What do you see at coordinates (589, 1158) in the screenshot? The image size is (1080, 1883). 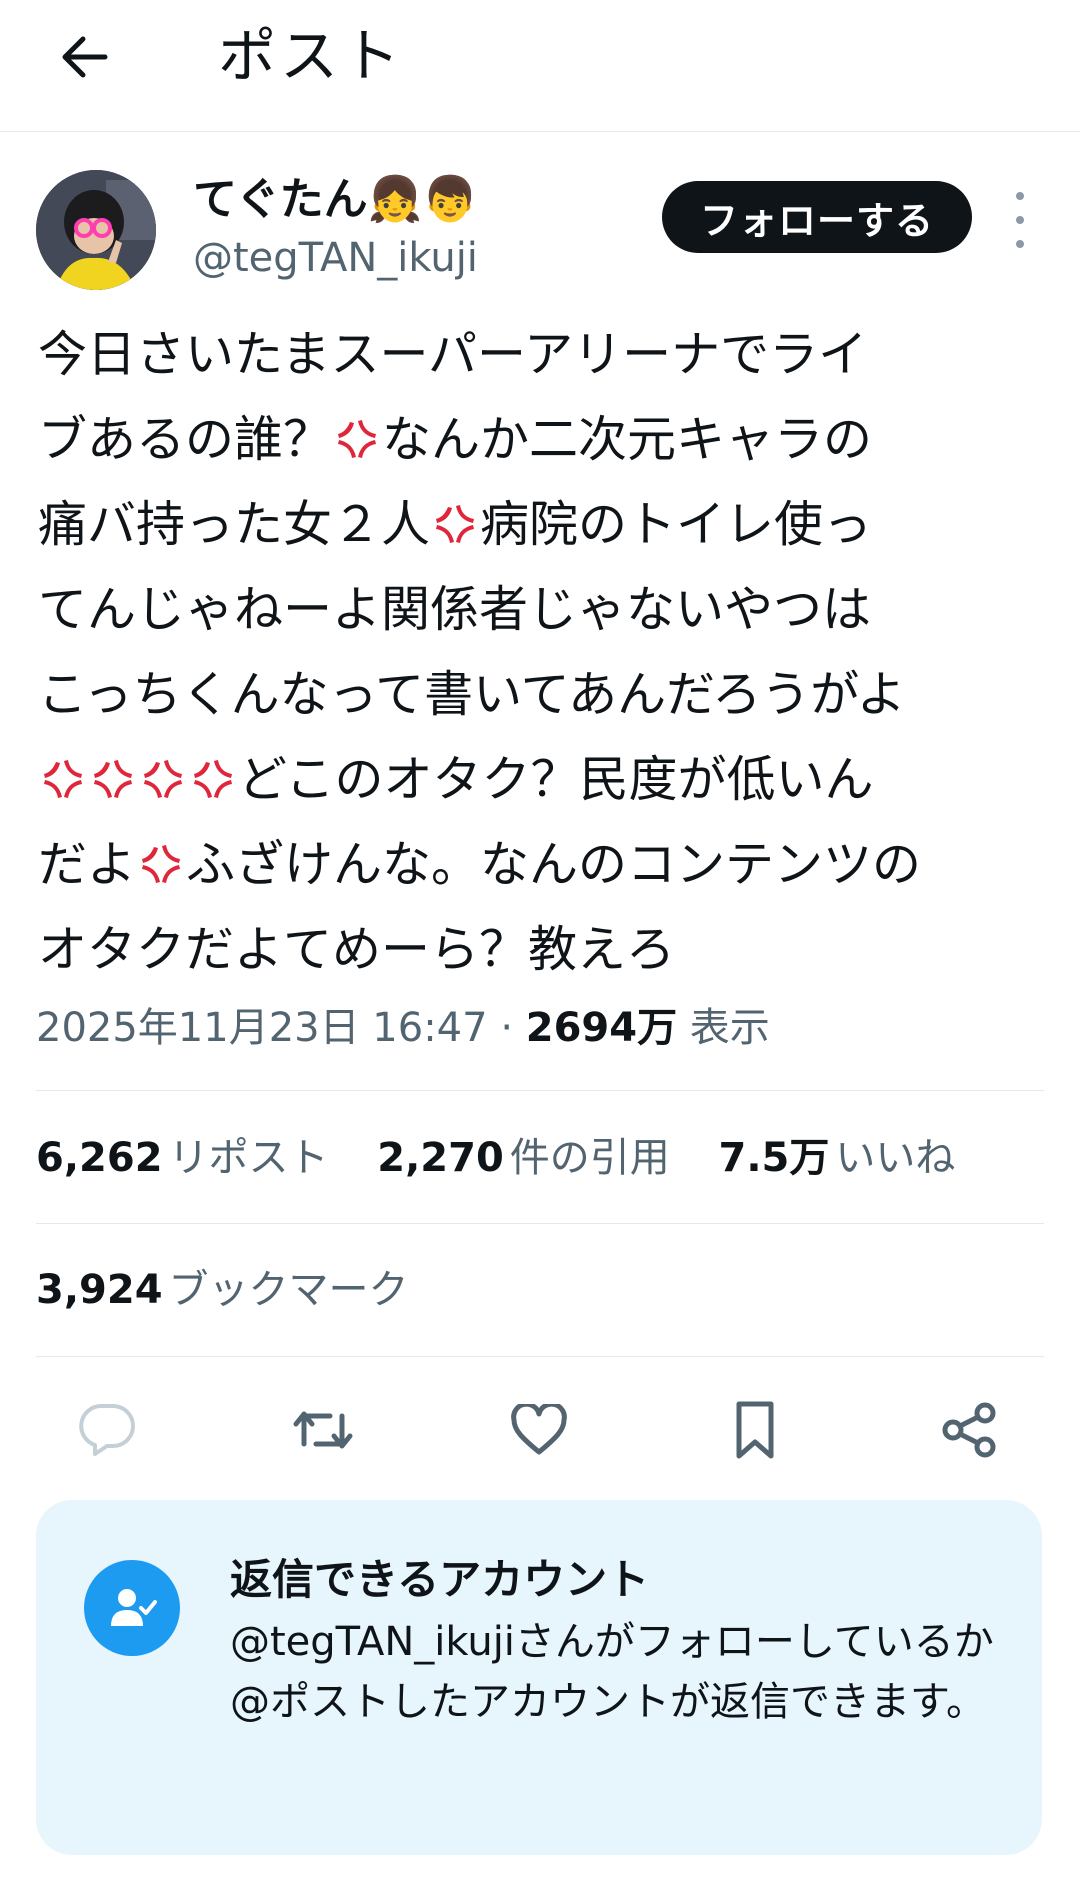 I see `quotes-label: 件の引用` at bounding box center [589, 1158].